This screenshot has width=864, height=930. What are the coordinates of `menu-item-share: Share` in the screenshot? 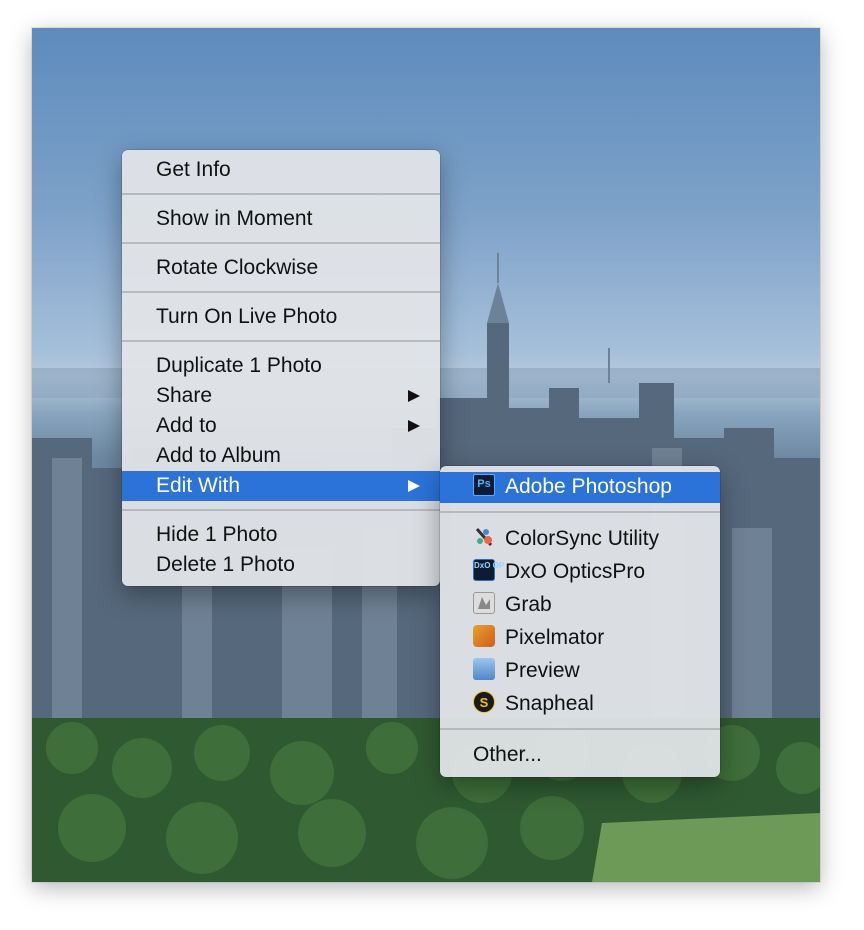 It's located at (281, 396).